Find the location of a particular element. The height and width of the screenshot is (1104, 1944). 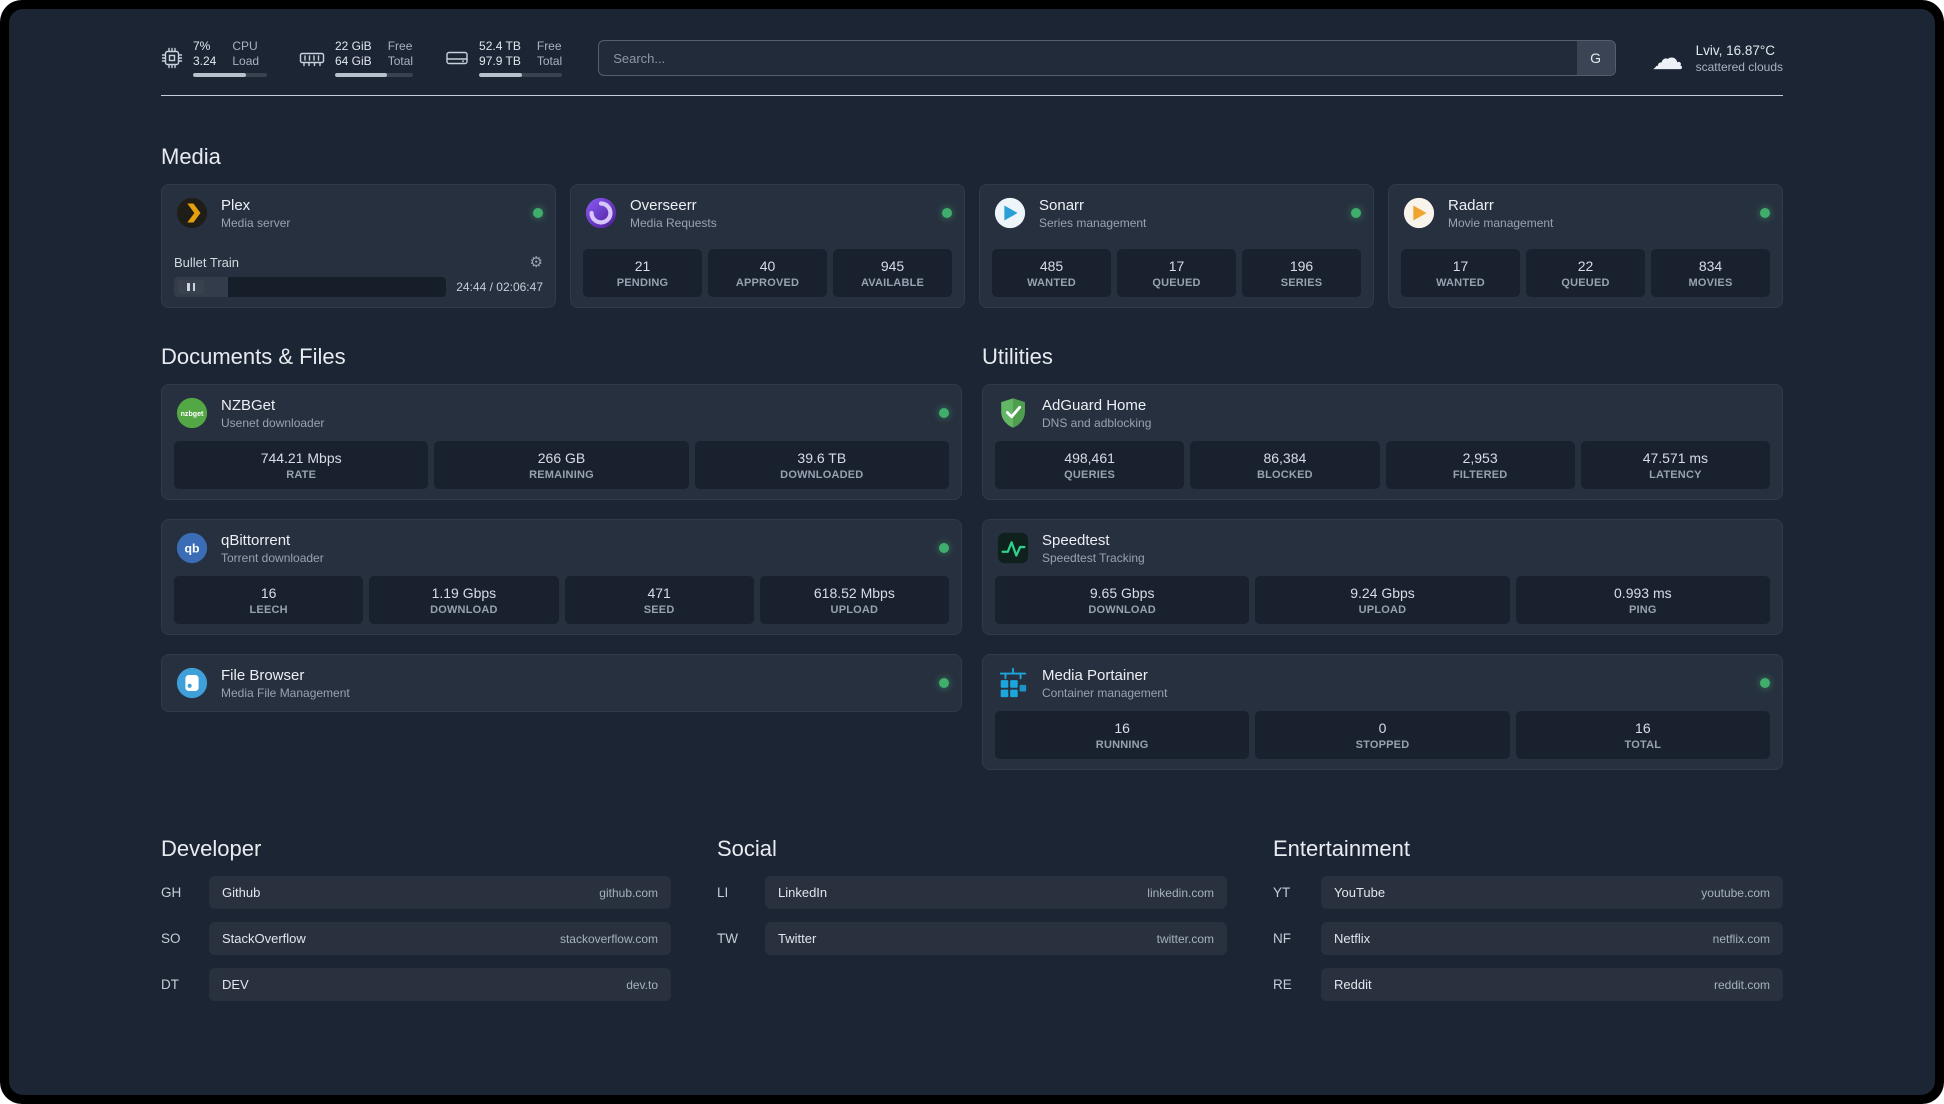

stat-queries: 498,461 QUERIES is located at coordinates (1090, 465).